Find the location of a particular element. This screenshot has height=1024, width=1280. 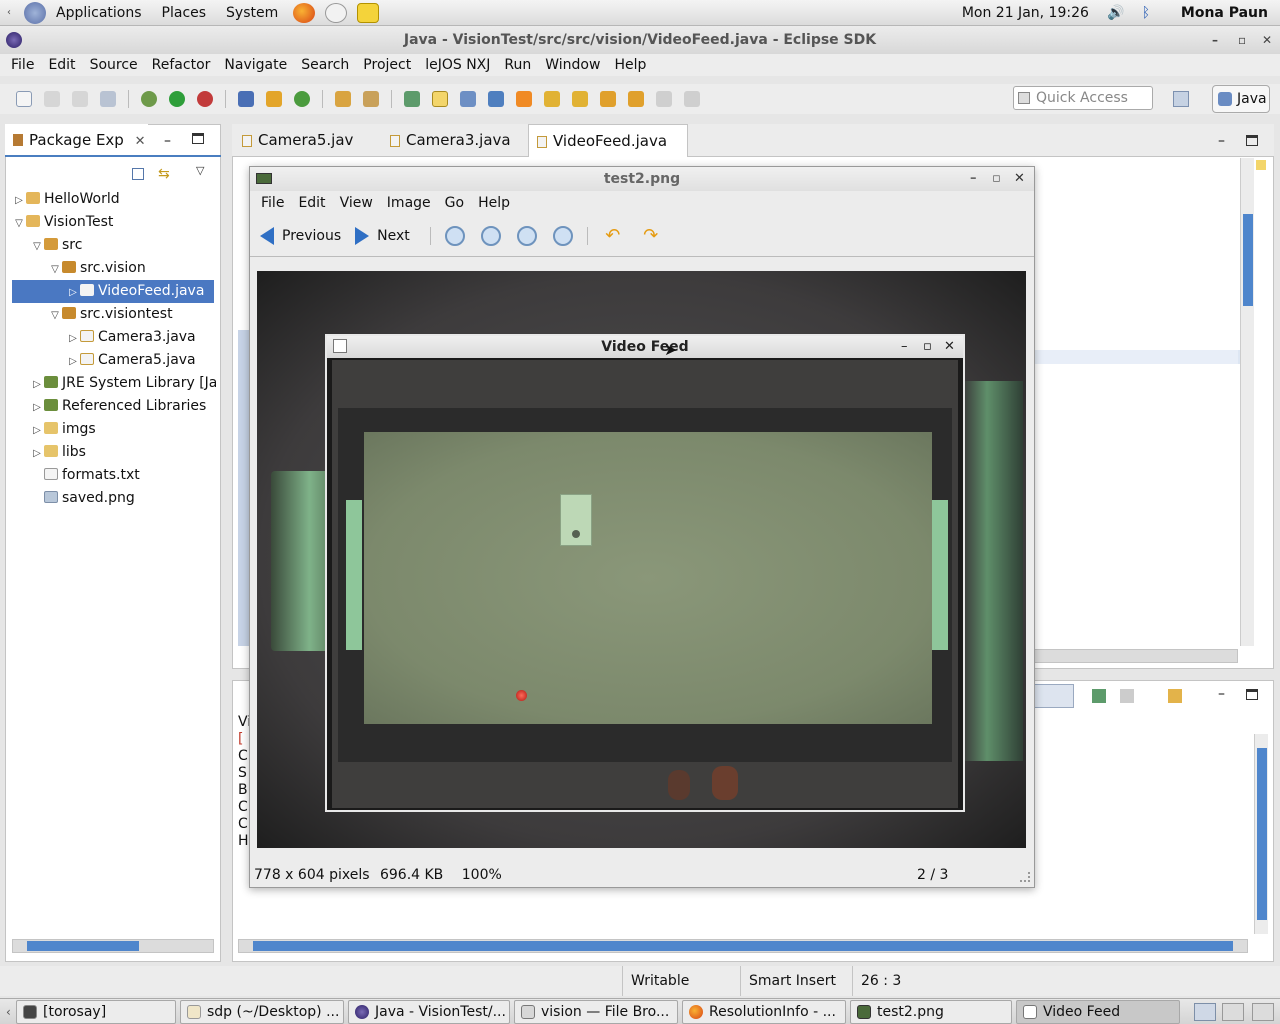

next-annotation-icon is located at coordinates (552, 99).